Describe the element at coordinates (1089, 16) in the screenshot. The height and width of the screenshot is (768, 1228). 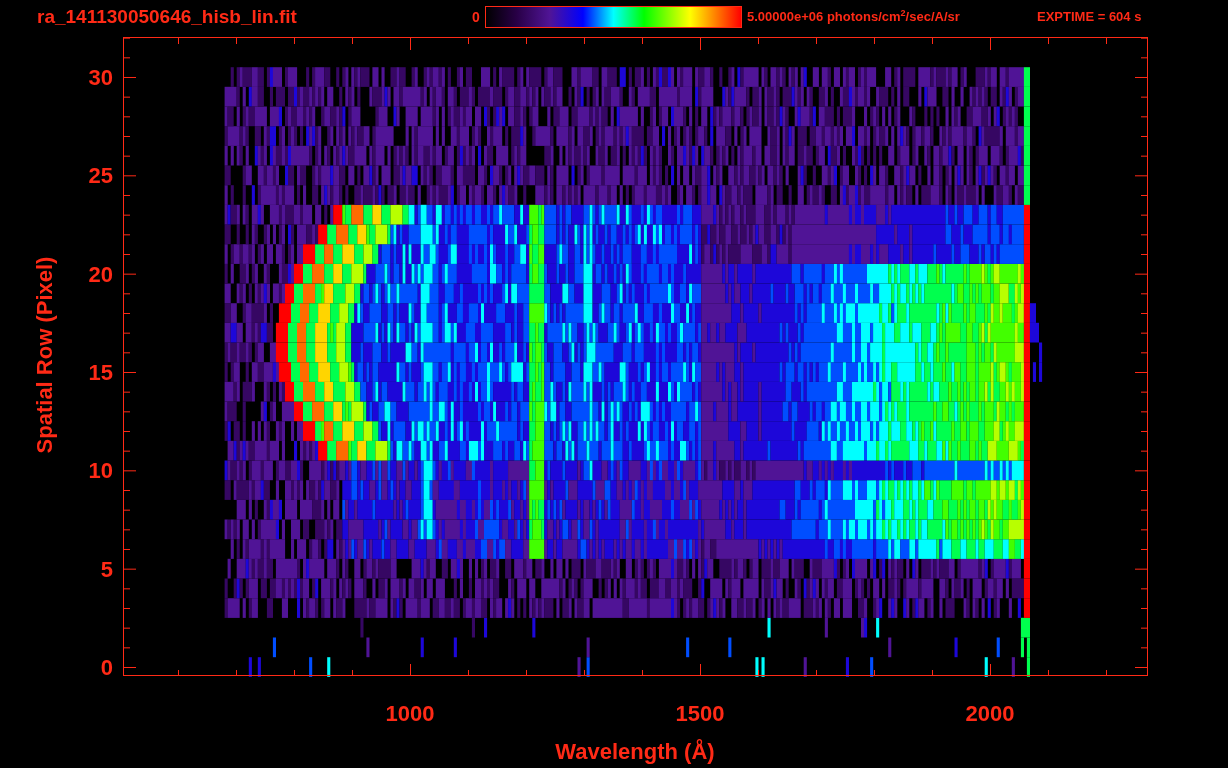
I see `exposure-time-label: EXPTIME = 604 s` at that location.